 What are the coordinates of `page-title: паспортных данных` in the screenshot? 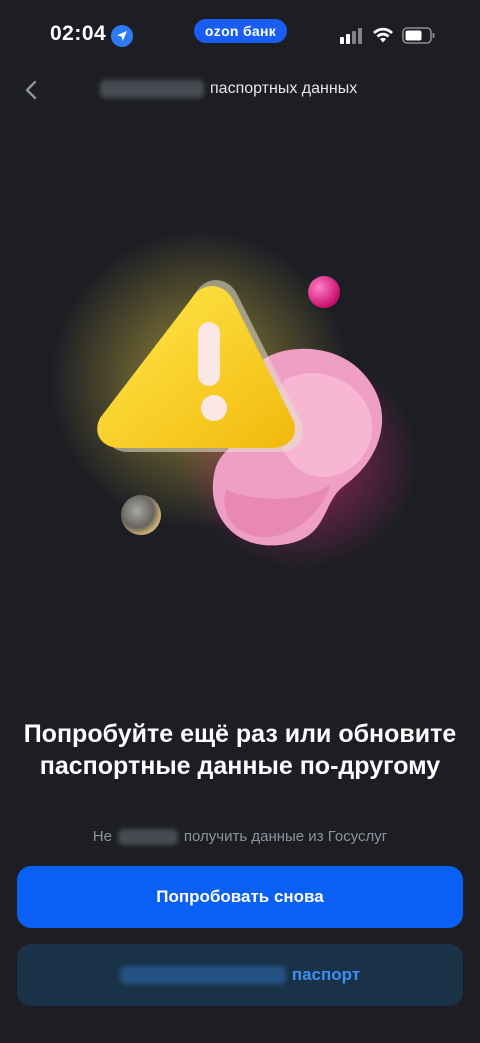 It's located at (228, 89).